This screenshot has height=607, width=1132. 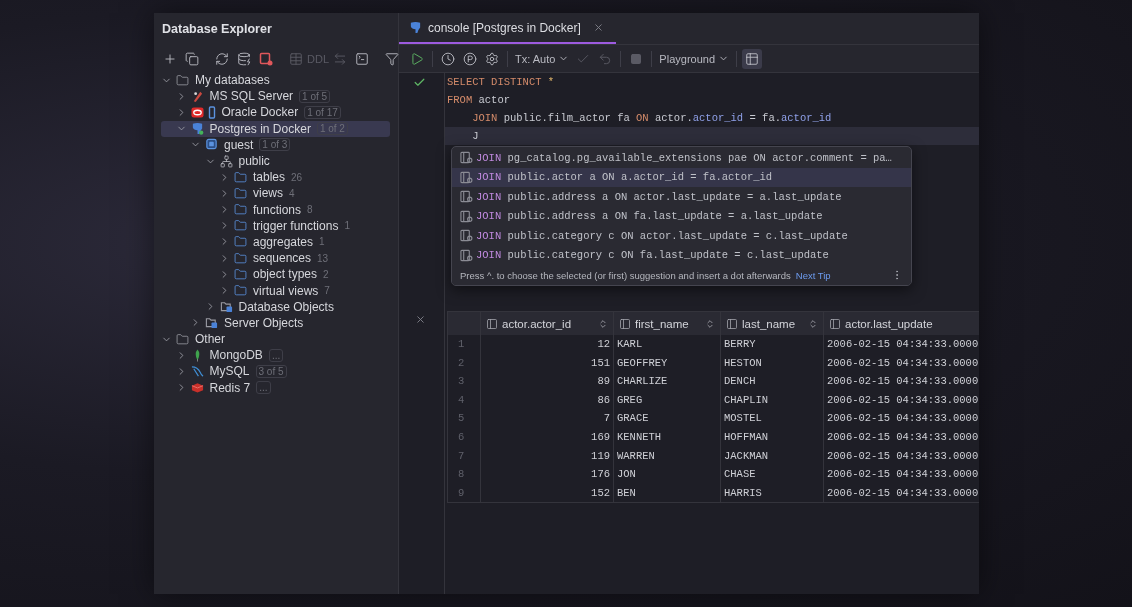 I want to click on tree-item: MySQL 3 of 5, so click(x=275, y=371).